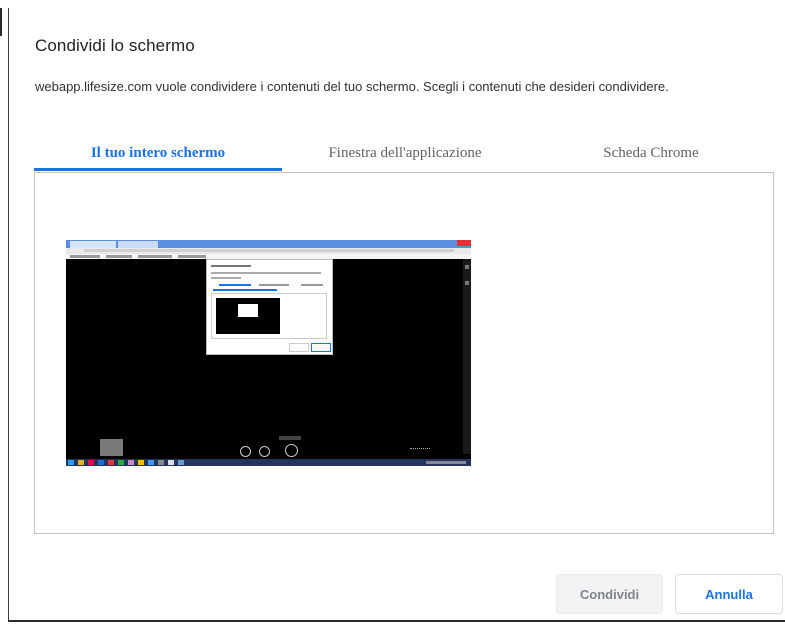 This screenshot has width=785, height=630. Describe the element at coordinates (115, 45) in the screenshot. I see `dialog-title: Condividi lo schermo` at that location.